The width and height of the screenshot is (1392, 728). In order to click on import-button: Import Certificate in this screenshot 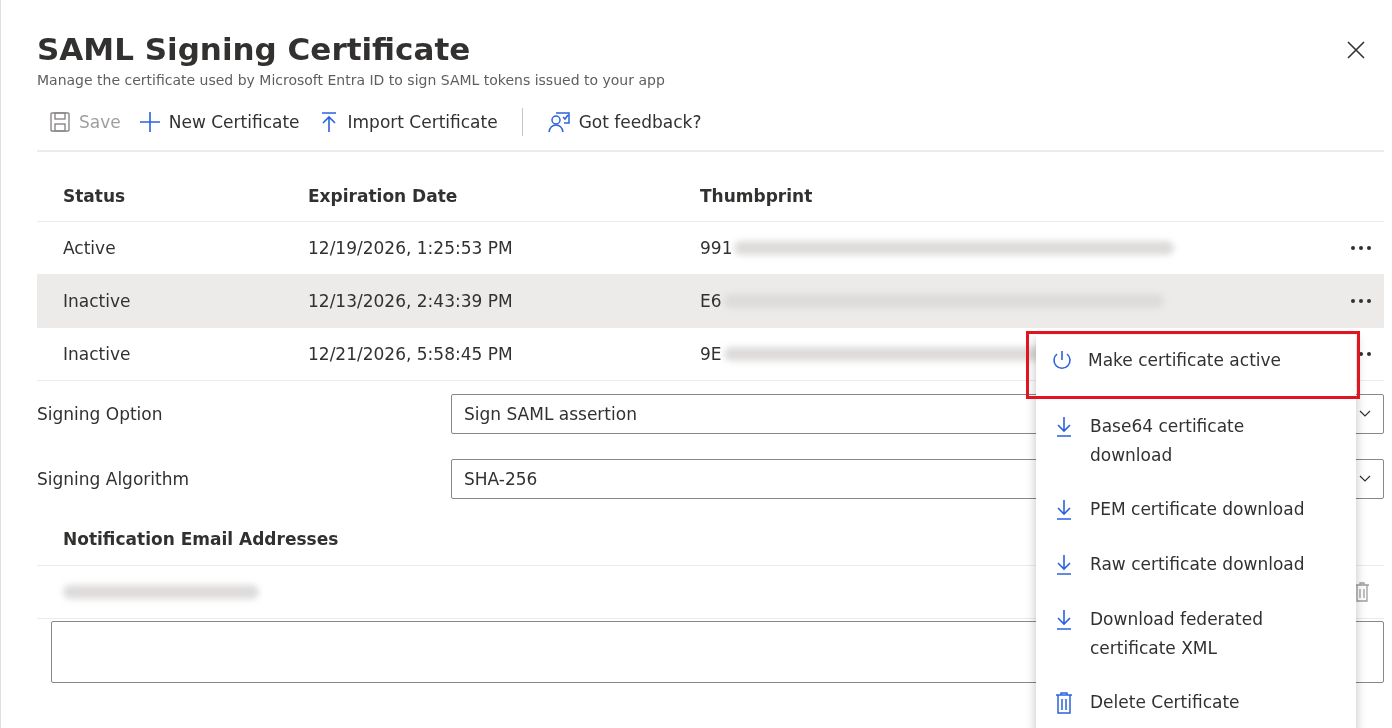, I will do `click(407, 122)`.